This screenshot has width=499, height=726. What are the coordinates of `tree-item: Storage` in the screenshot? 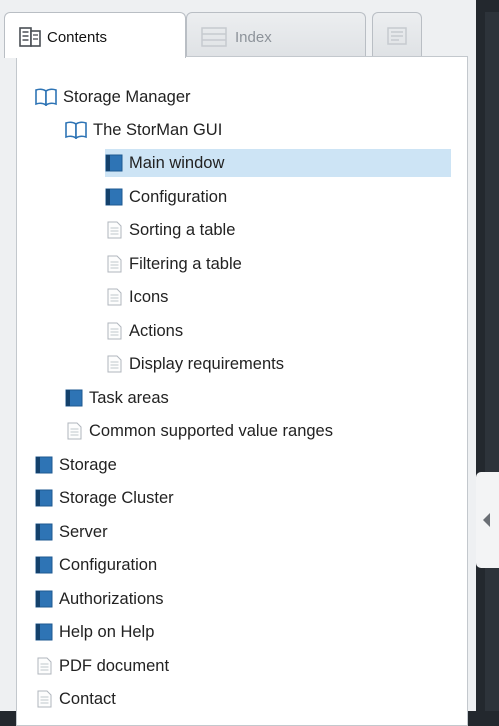 It's located at (76, 465).